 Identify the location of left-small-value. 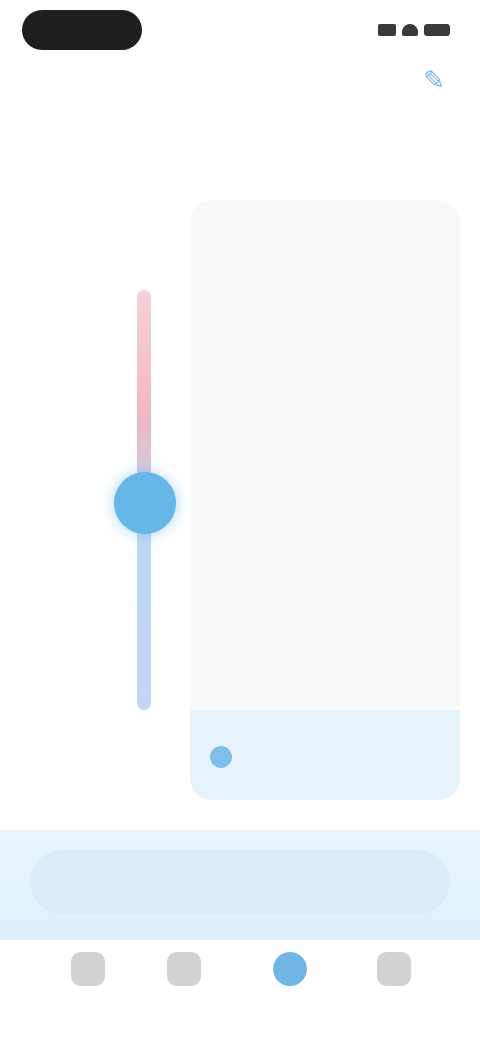
(260, 675).